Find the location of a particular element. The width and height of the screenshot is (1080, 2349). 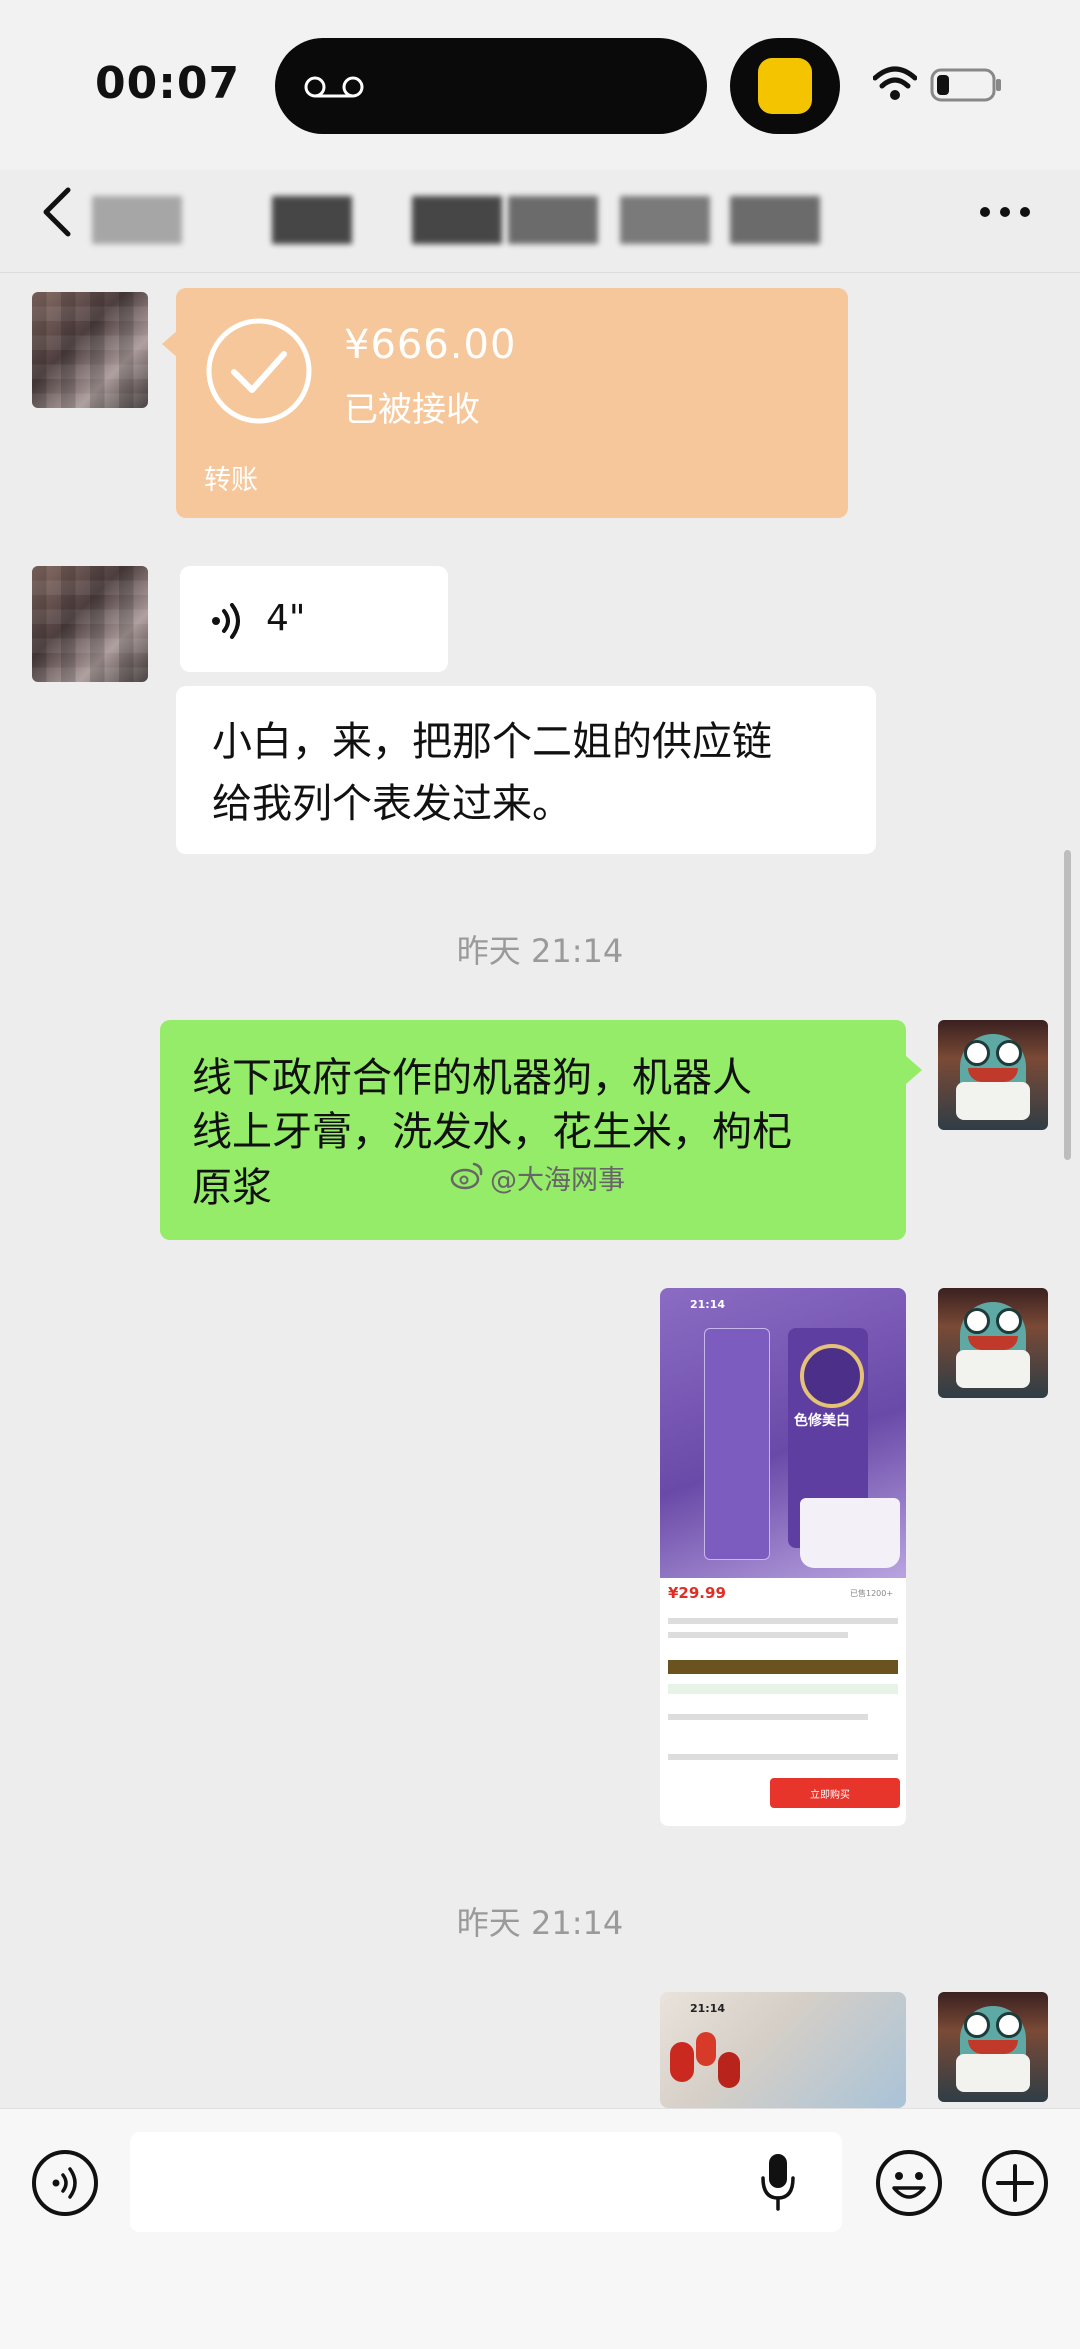

check-circle-icon is located at coordinates (259, 371).